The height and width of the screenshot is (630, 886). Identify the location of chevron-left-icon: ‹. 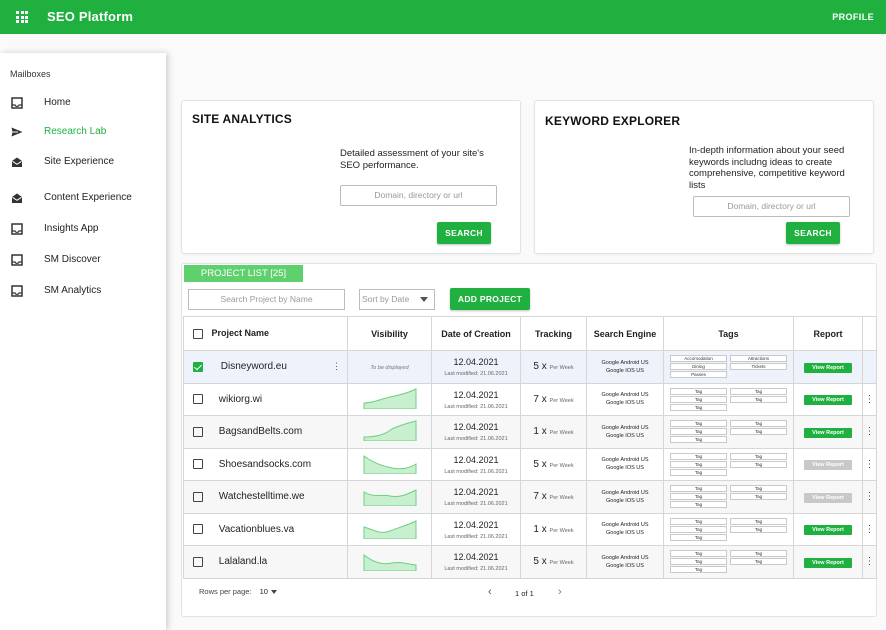
(490, 592).